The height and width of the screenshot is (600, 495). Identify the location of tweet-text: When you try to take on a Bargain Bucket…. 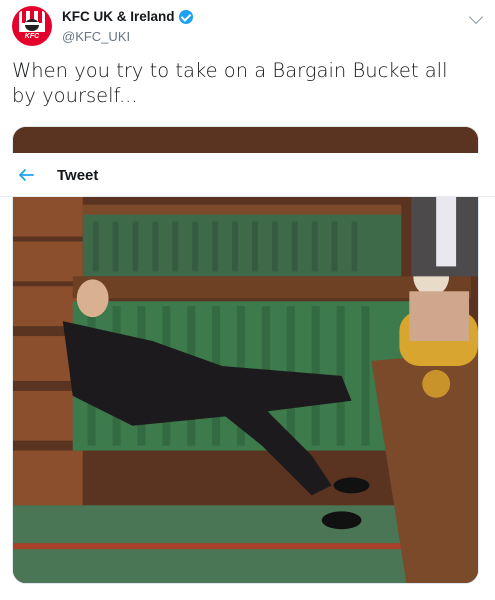
(230, 83).